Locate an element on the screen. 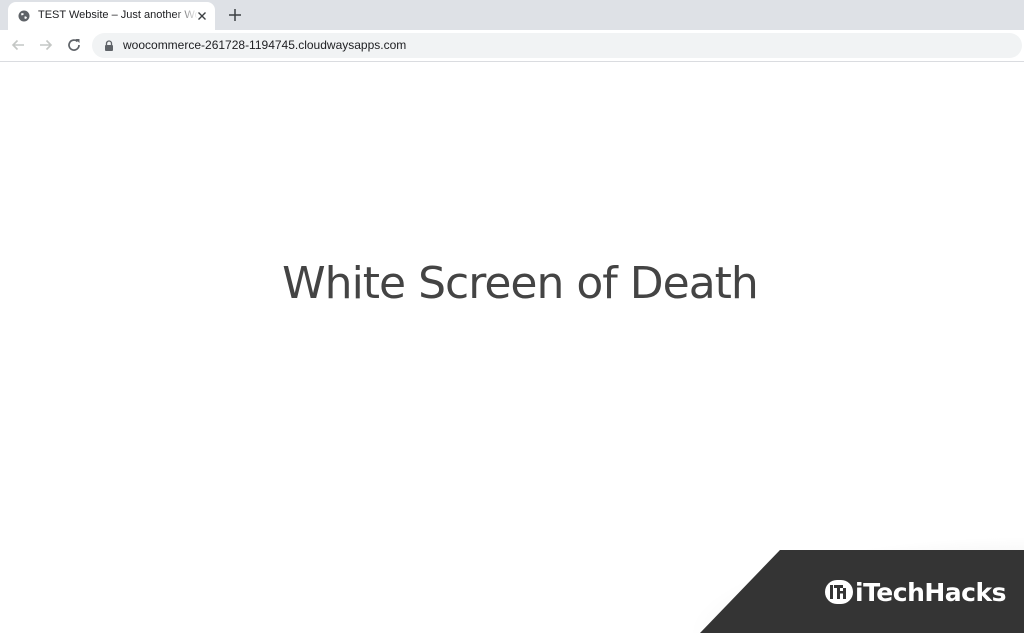 The height and width of the screenshot is (633, 1024). arrow-left-icon is located at coordinates (18, 45).